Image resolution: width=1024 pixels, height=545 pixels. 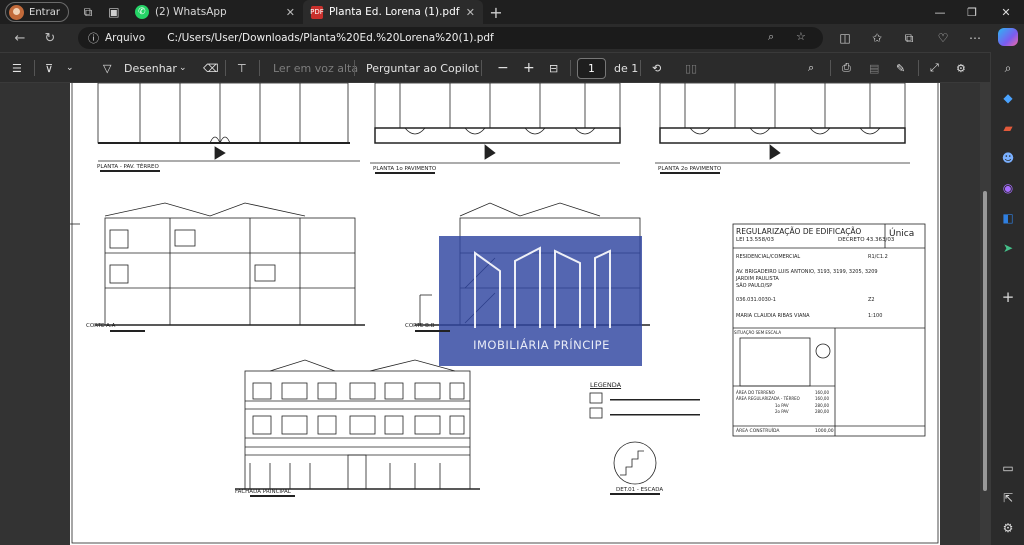 What do you see at coordinates (755, 392) in the screenshot?
I see `area-row-label: ÁREA DO TERRENO` at bounding box center [755, 392].